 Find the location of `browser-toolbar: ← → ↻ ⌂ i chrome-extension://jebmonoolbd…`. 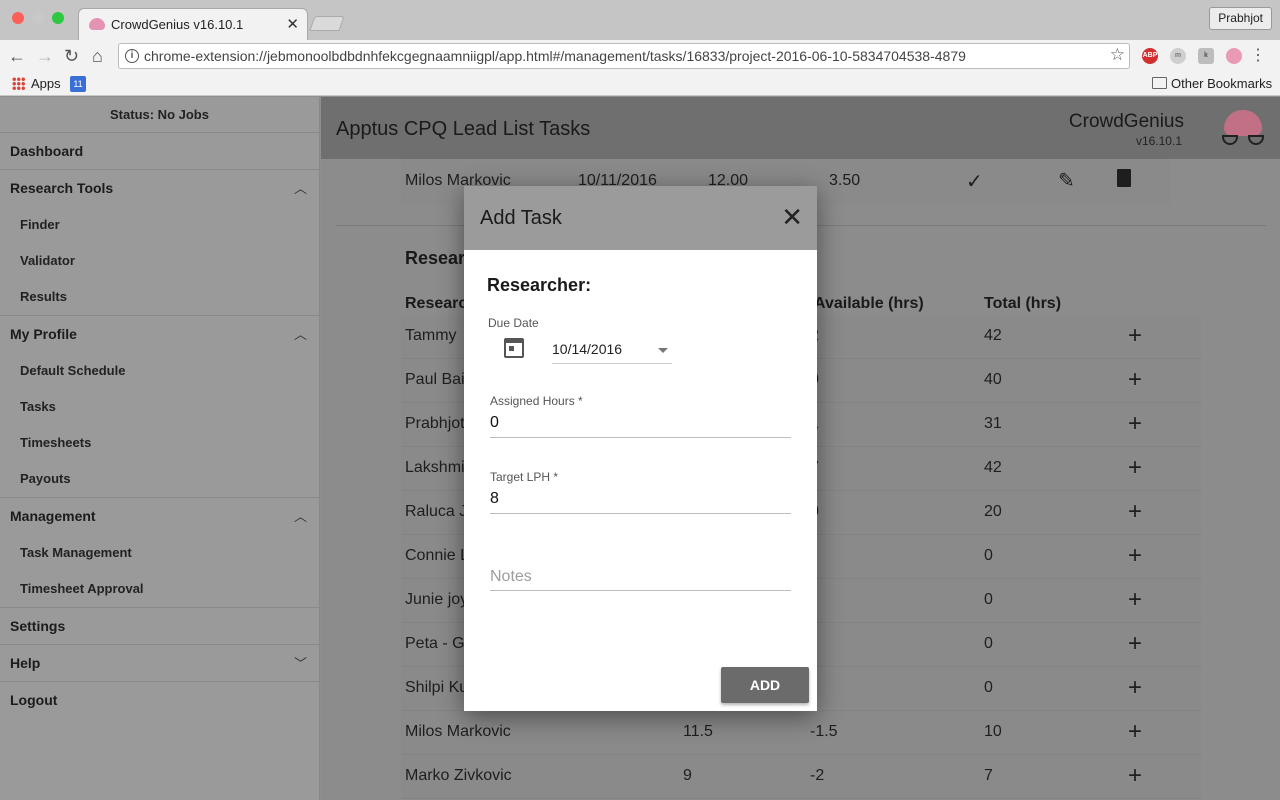

browser-toolbar: ← → ↻ ⌂ i chrome-extension://jebmonoolbd… is located at coordinates (640, 56).